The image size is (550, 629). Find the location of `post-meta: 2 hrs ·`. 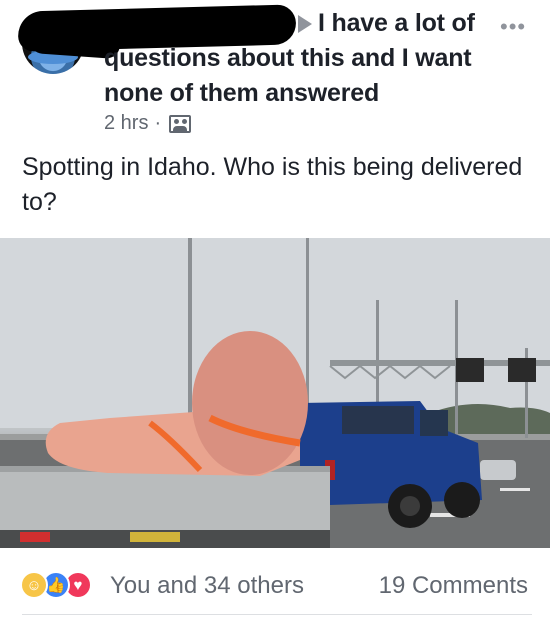

post-meta: 2 hrs · is located at coordinates (148, 123).